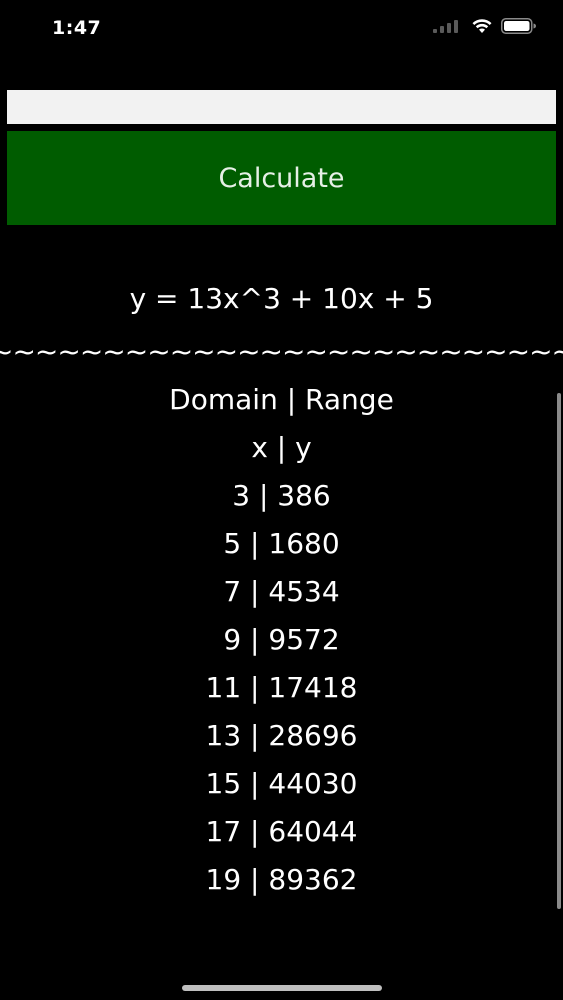 This screenshot has height=1000, width=563. I want to click on expression-input, so click(281, 107).